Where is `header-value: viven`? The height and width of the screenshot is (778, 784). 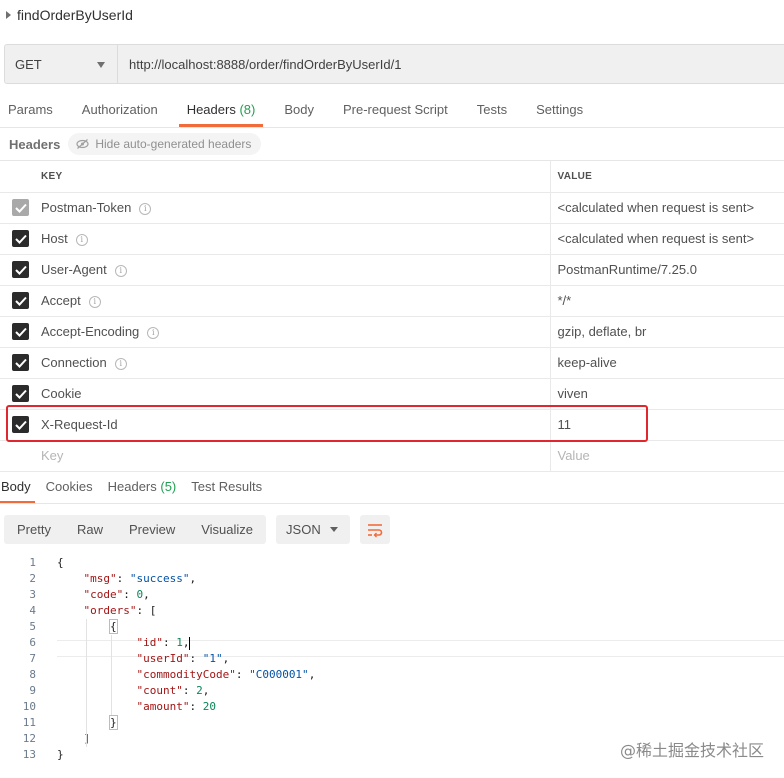
header-value: viven is located at coordinates (572, 393).